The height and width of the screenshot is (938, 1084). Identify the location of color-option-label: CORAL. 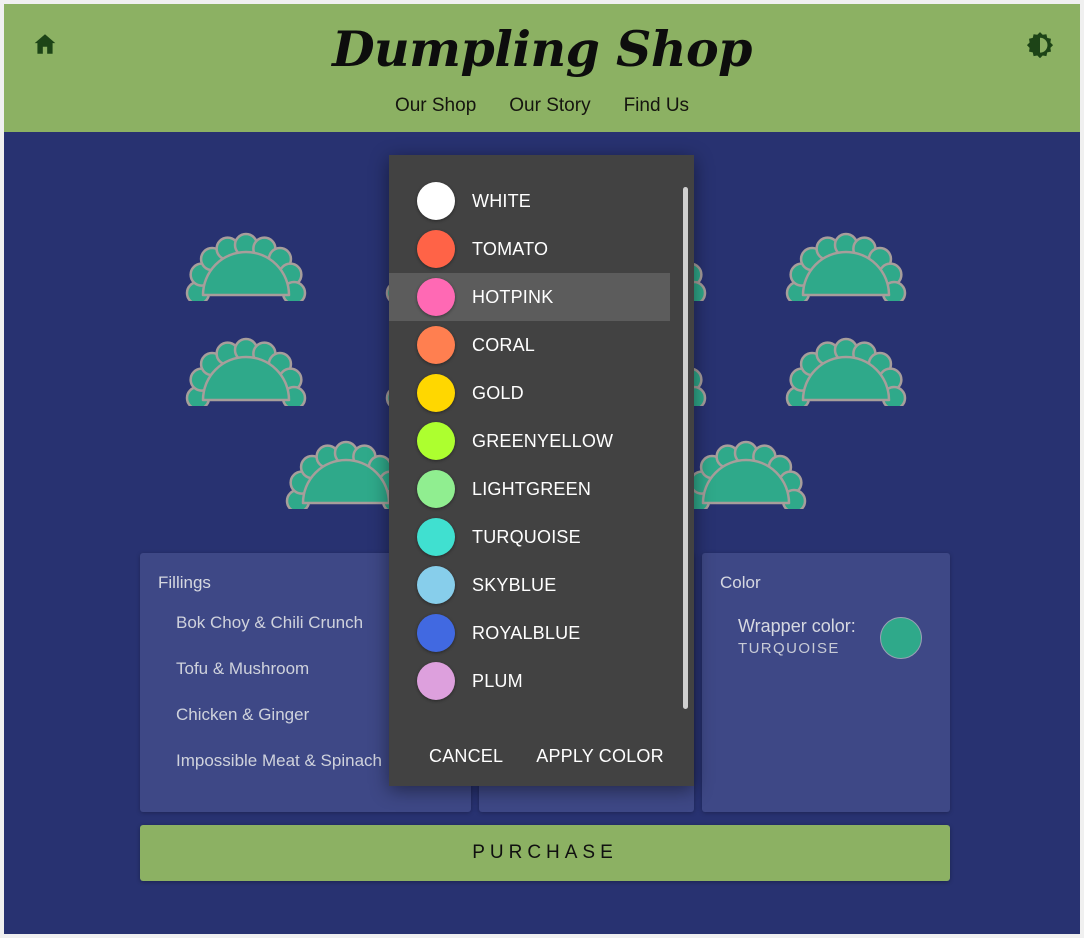
(504, 344).